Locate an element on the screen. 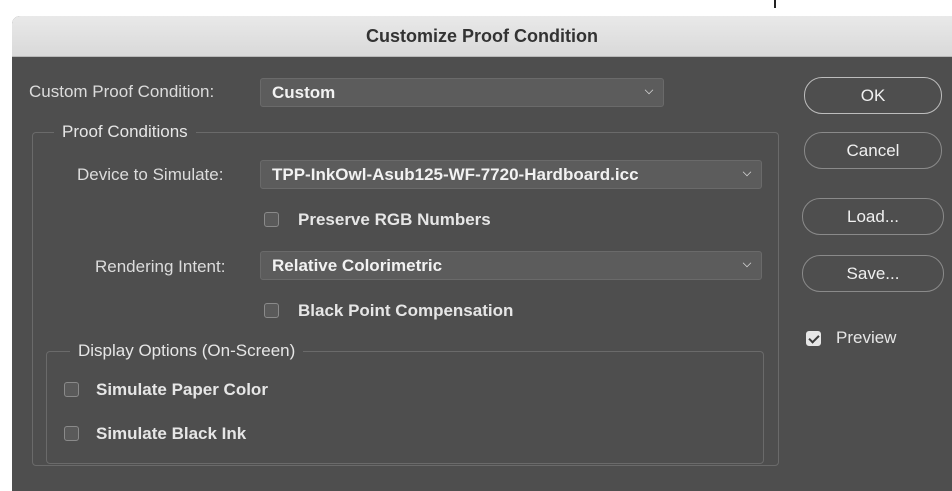 This screenshot has height=491, width=952. display-options-legend: Display Options (On-Screen) is located at coordinates (187, 351).